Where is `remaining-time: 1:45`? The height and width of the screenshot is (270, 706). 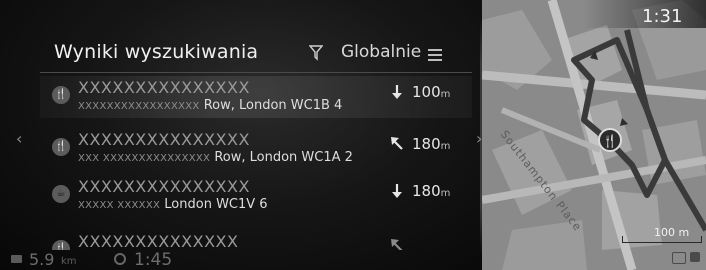 remaining-time: 1:45 is located at coordinates (153, 260).